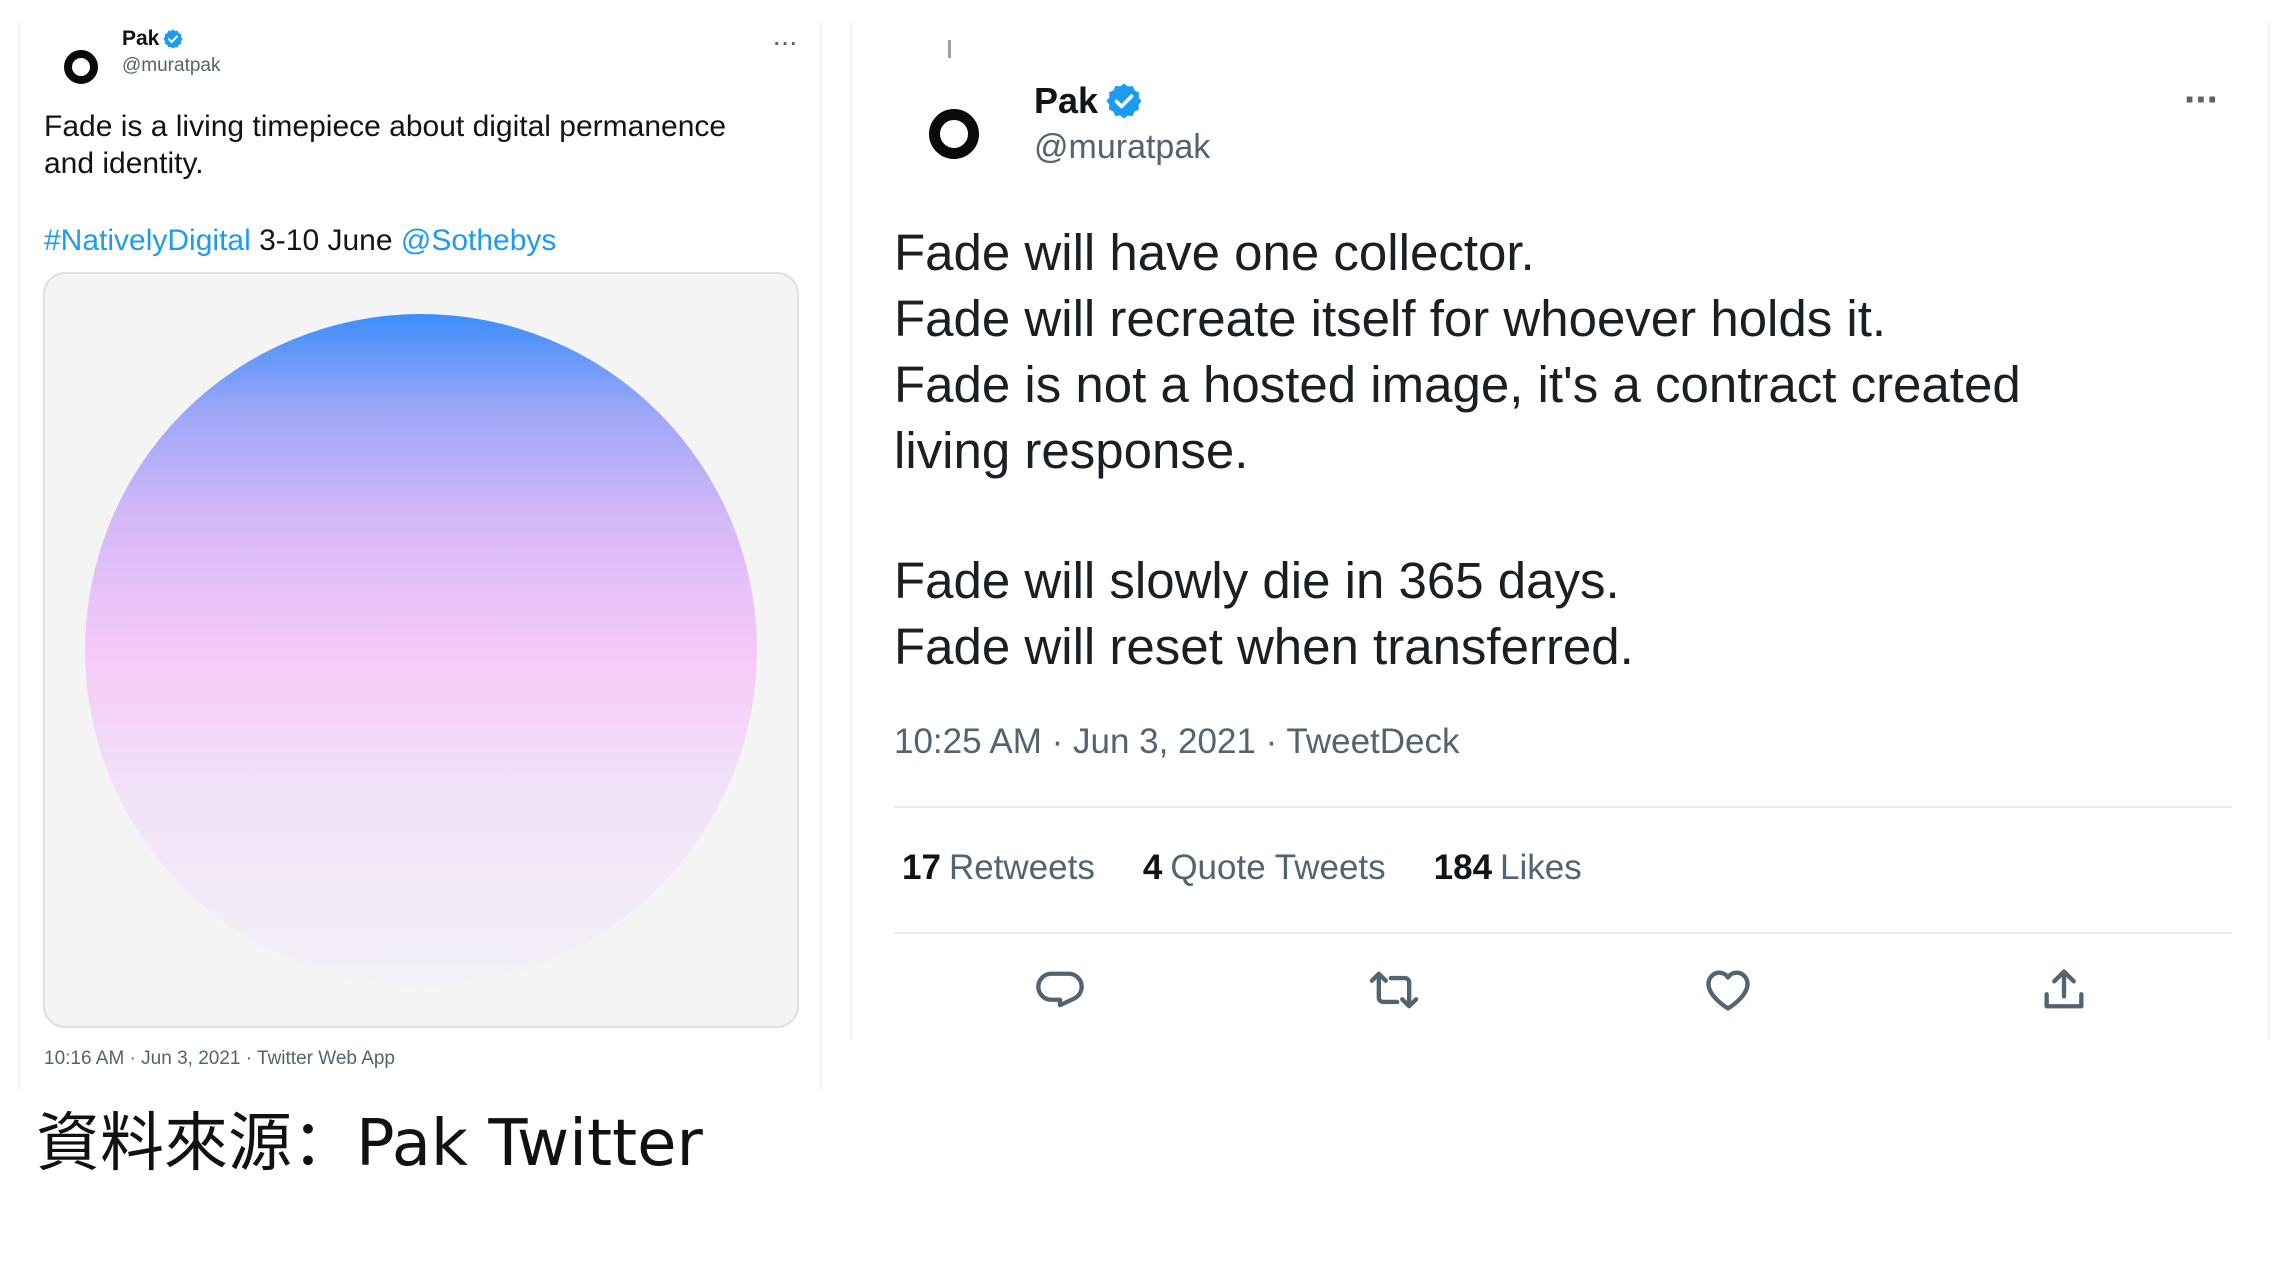  Describe the element at coordinates (1264, 646) in the screenshot. I see `tweet-line: Fade will reset when transferred.` at that location.